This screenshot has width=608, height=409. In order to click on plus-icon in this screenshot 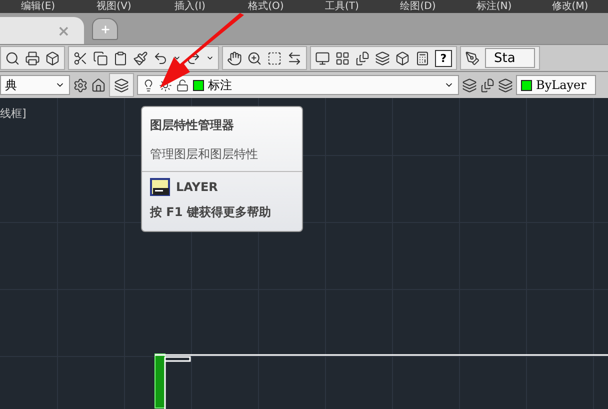, I will do `click(105, 29)`.